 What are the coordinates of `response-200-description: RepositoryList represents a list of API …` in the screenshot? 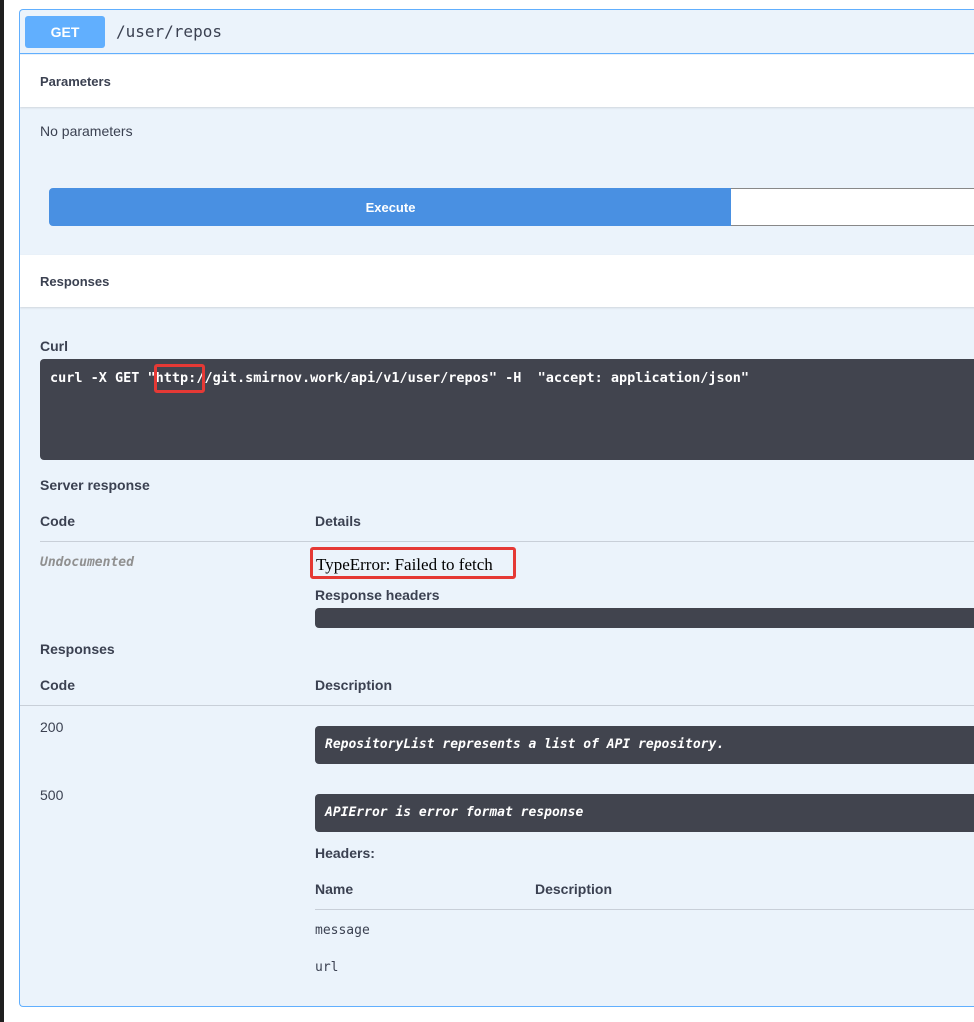 It's located at (525, 744).